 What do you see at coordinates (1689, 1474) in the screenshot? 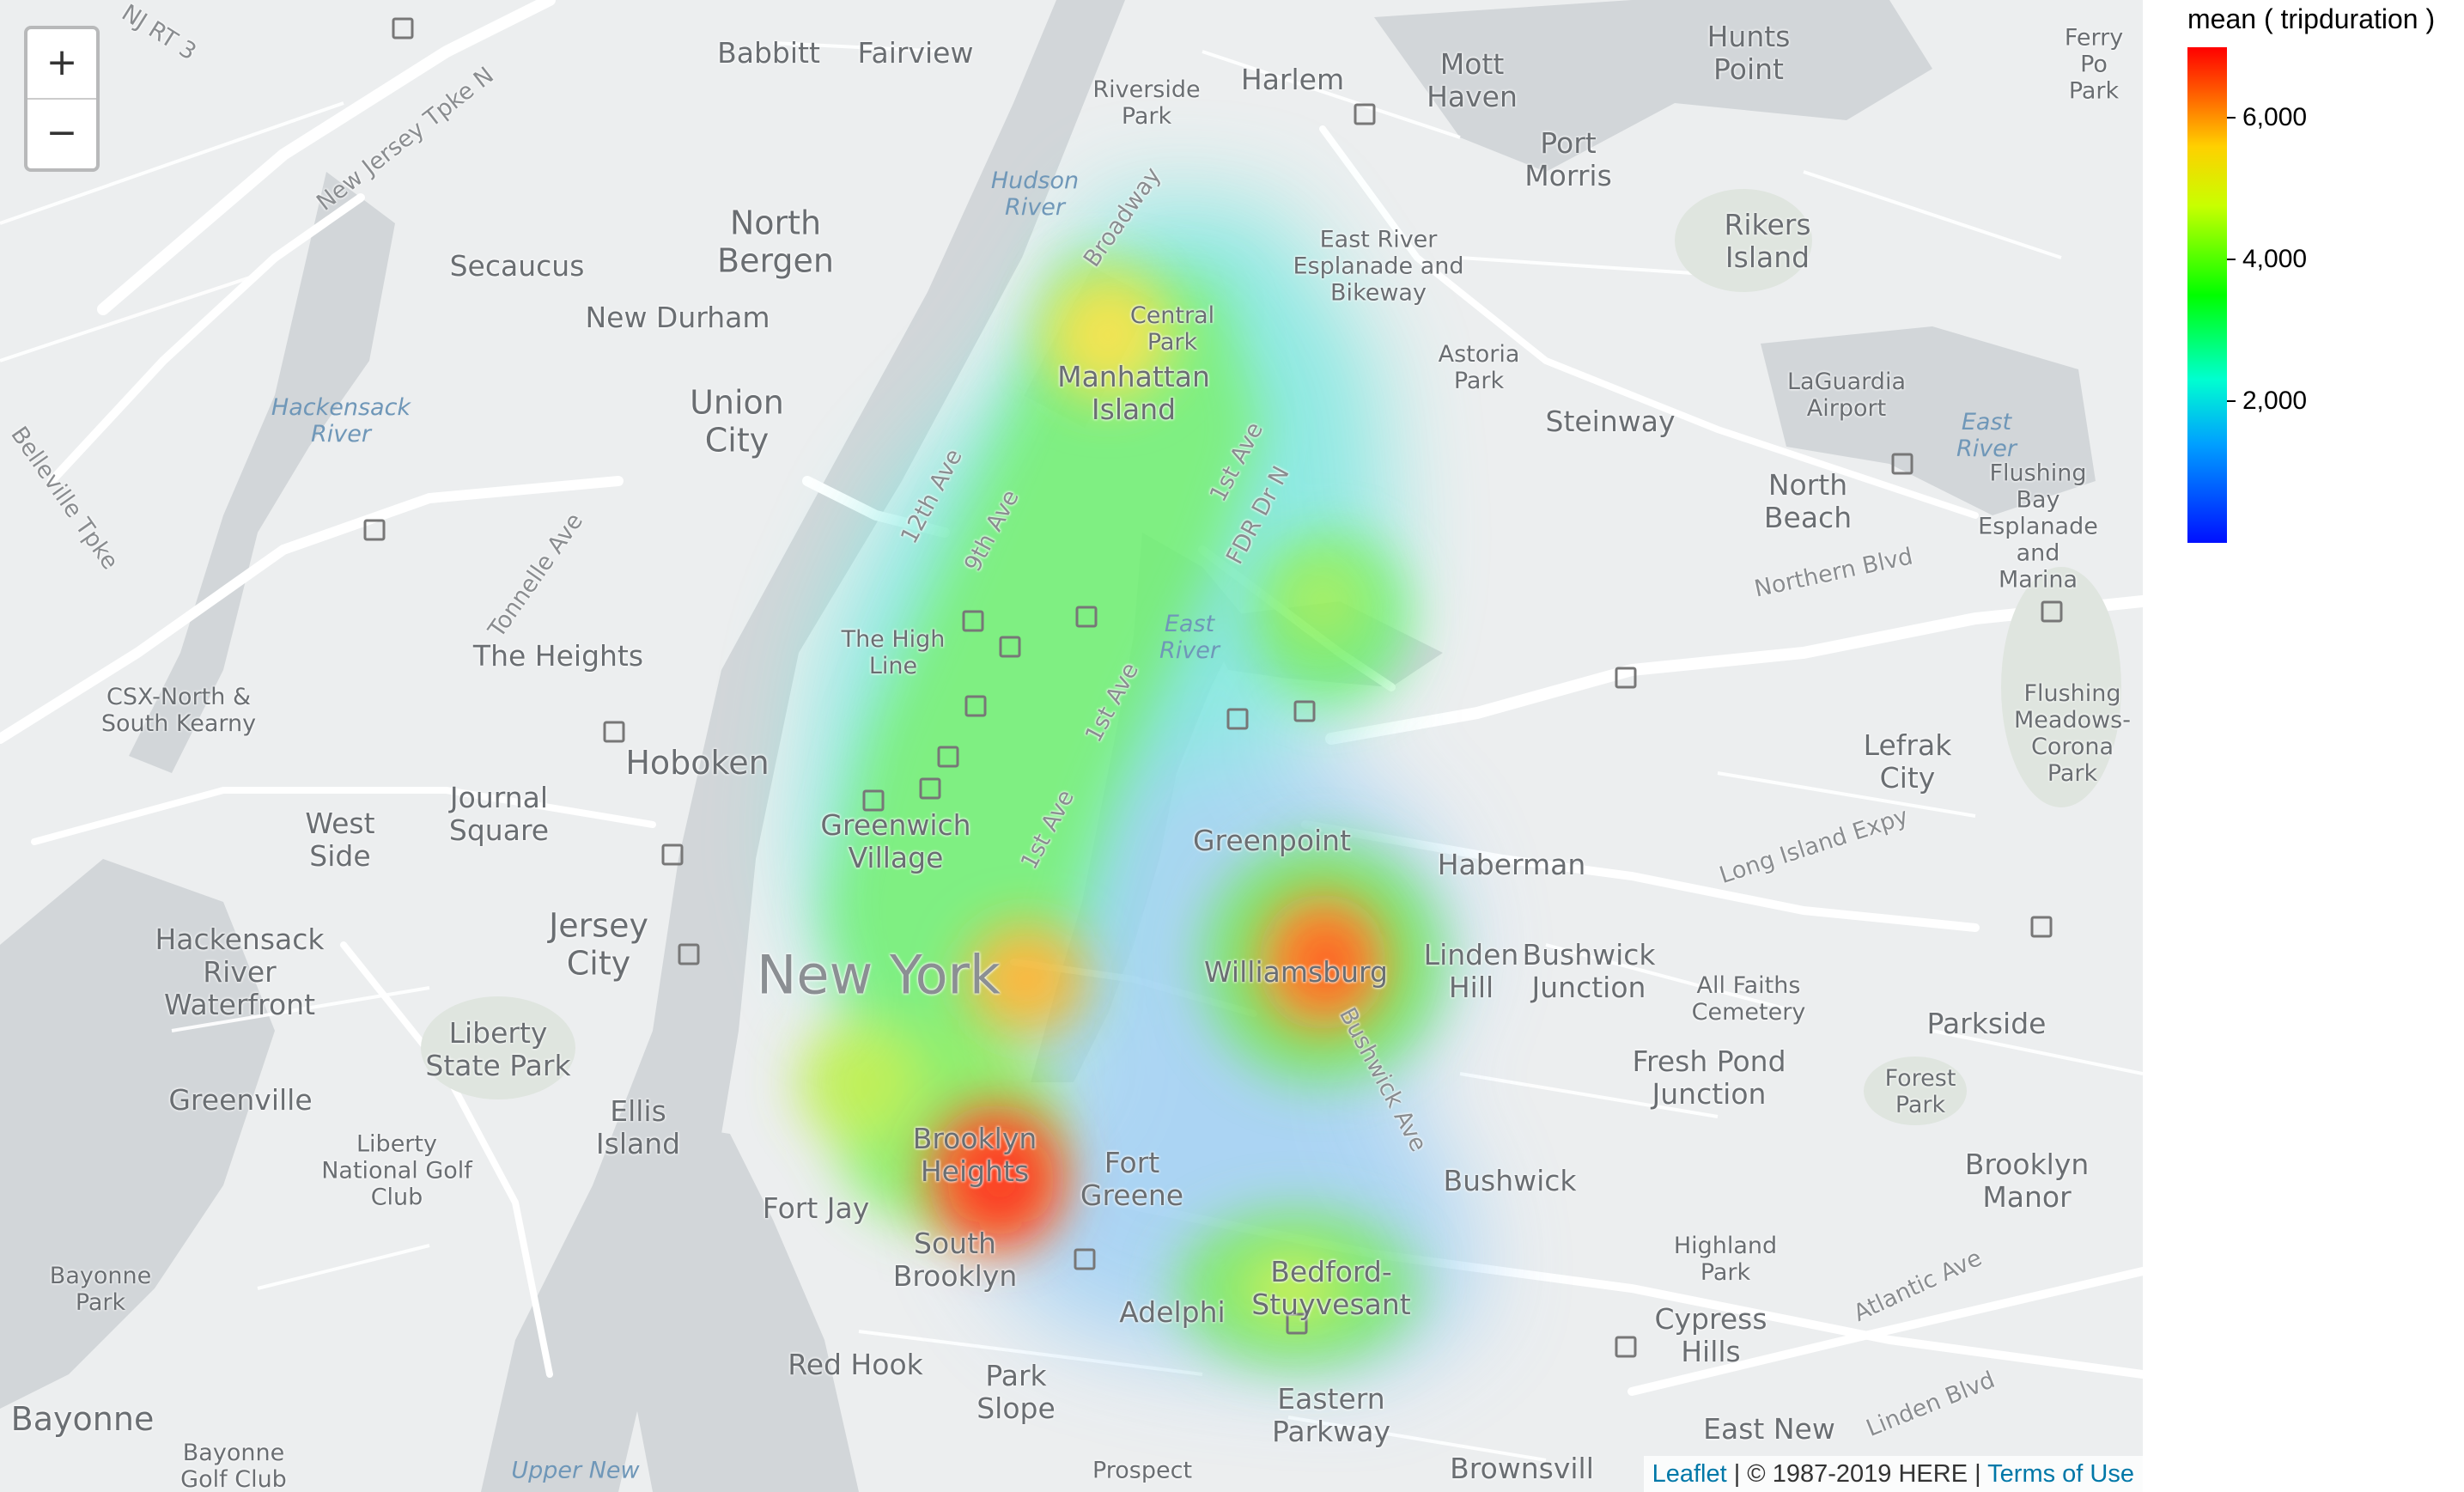
I see `leaflet-link: Leaflet` at bounding box center [1689, 1474].